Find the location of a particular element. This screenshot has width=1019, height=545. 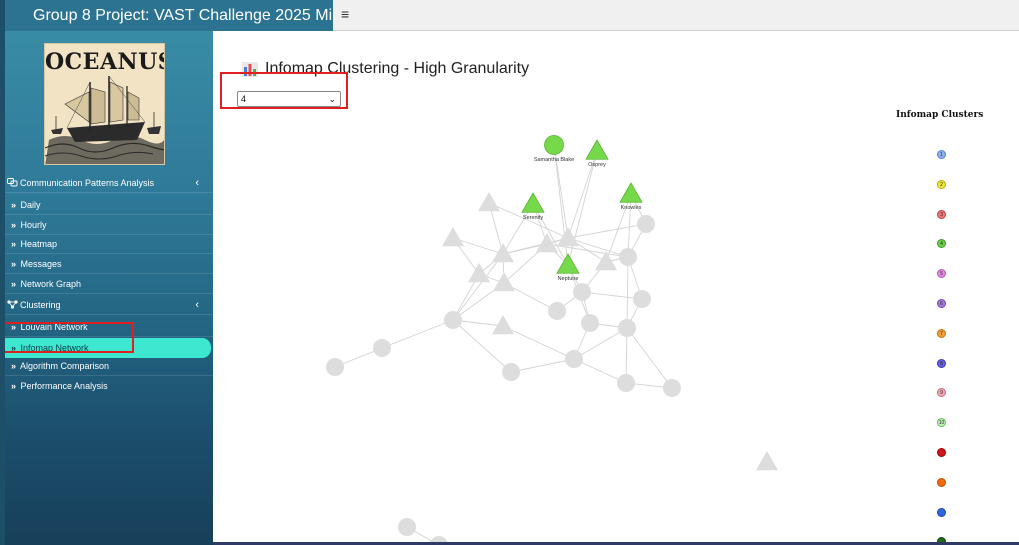

sidebar-item-label: Messages is located at coordinates (41, 264).